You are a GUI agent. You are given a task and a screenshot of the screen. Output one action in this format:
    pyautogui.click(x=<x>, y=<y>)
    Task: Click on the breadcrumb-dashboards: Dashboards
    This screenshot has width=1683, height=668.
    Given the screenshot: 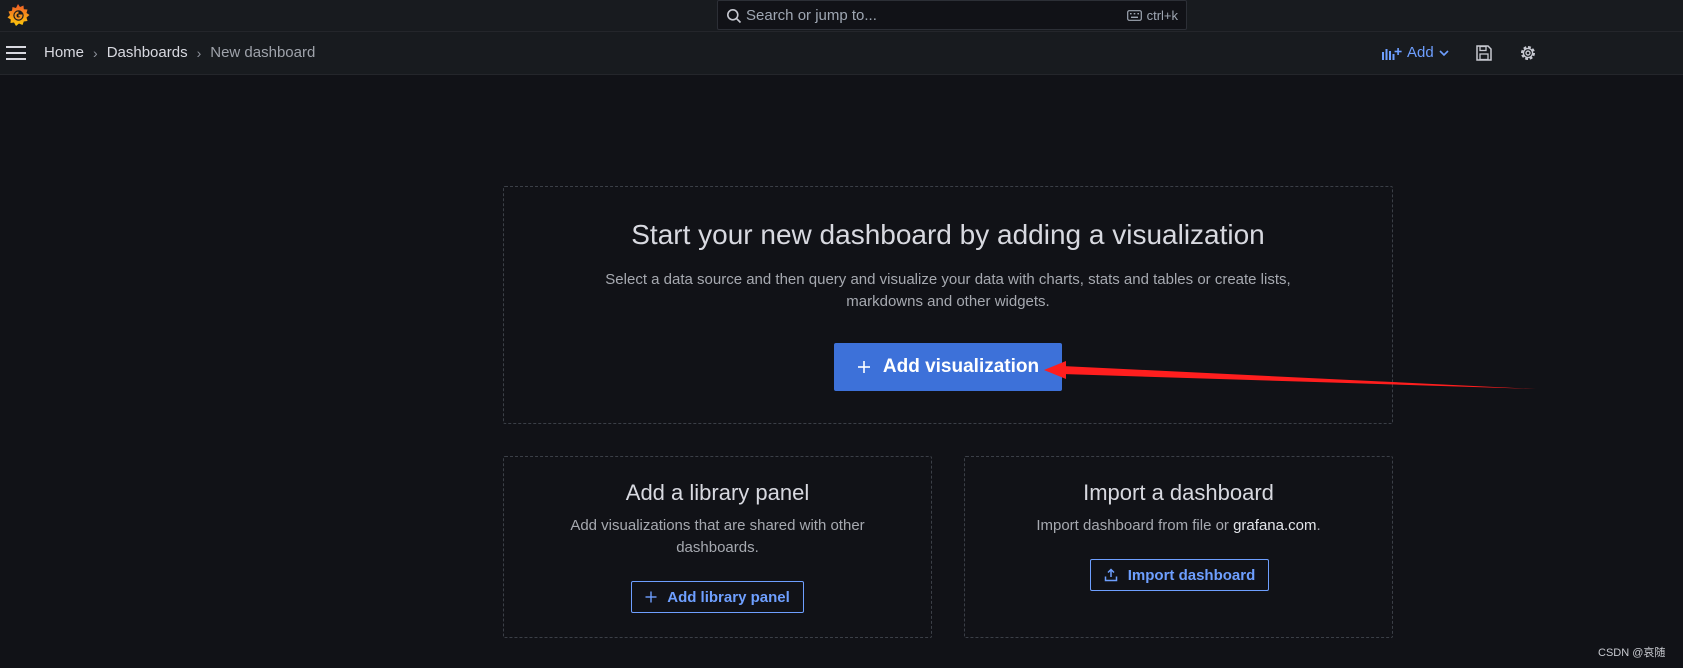 What is the action you would take?
    pyautogui.click(x=147, y=52)
    